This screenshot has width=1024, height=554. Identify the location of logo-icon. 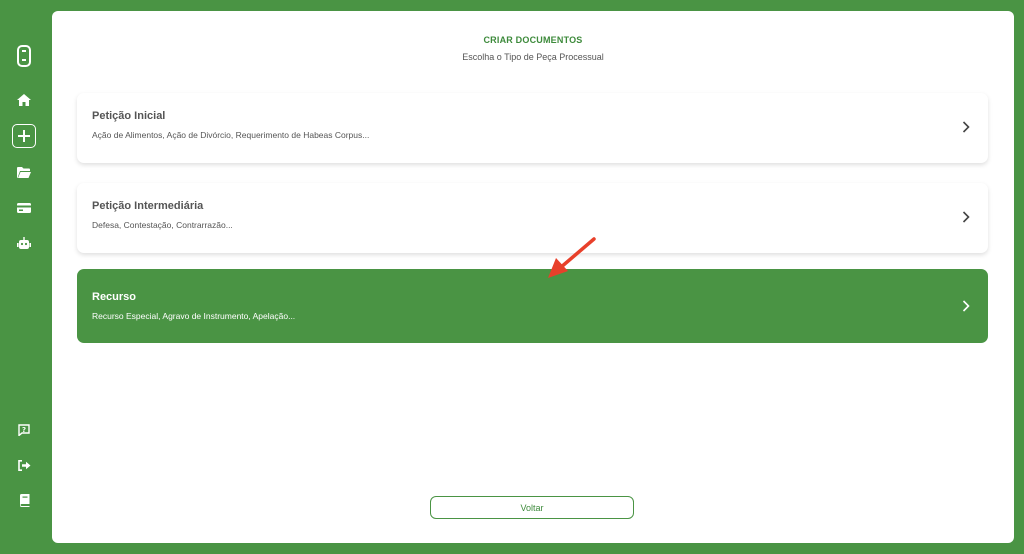
(24, 56).